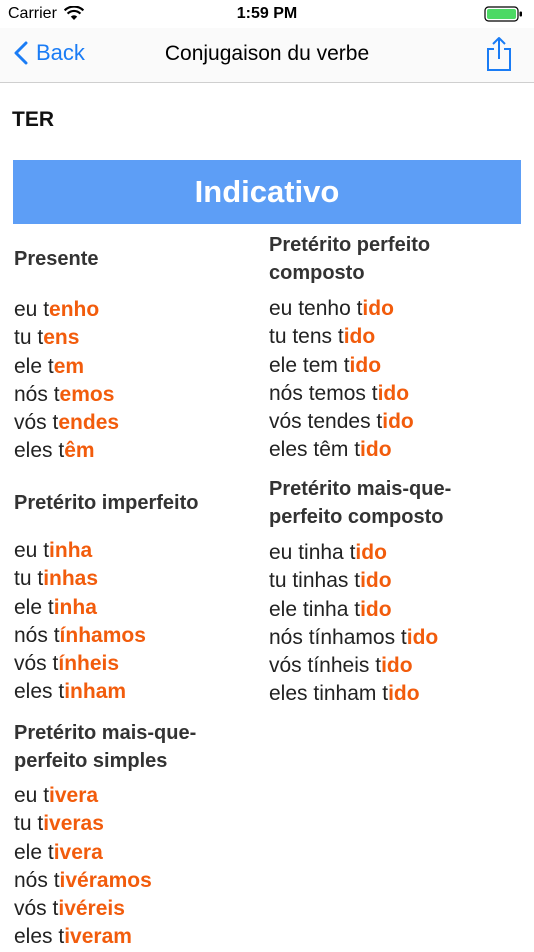 Image resolution: width=534 pixels, height=952 pixels. I want to click on conjugation-row: vós tendes tido, so click(389, 422).